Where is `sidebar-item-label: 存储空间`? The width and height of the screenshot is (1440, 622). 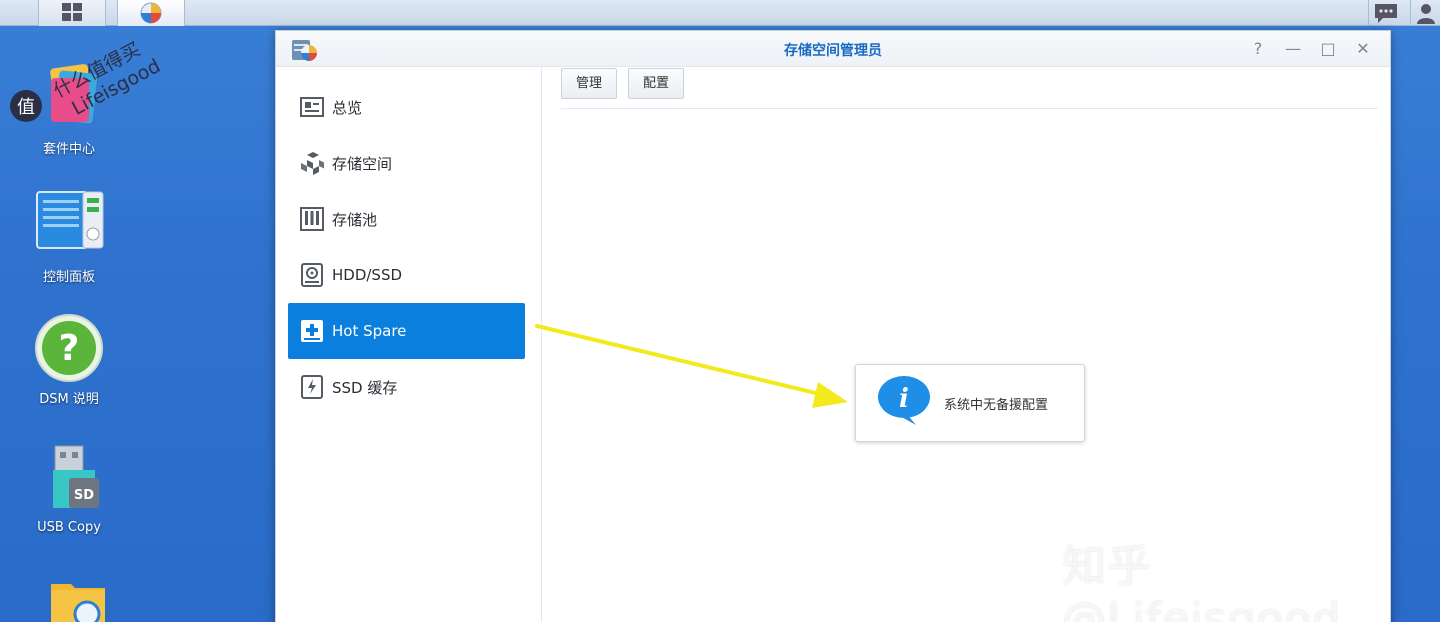
sidebar-item-label: 存储空间 is located at coordinates (362, 163).